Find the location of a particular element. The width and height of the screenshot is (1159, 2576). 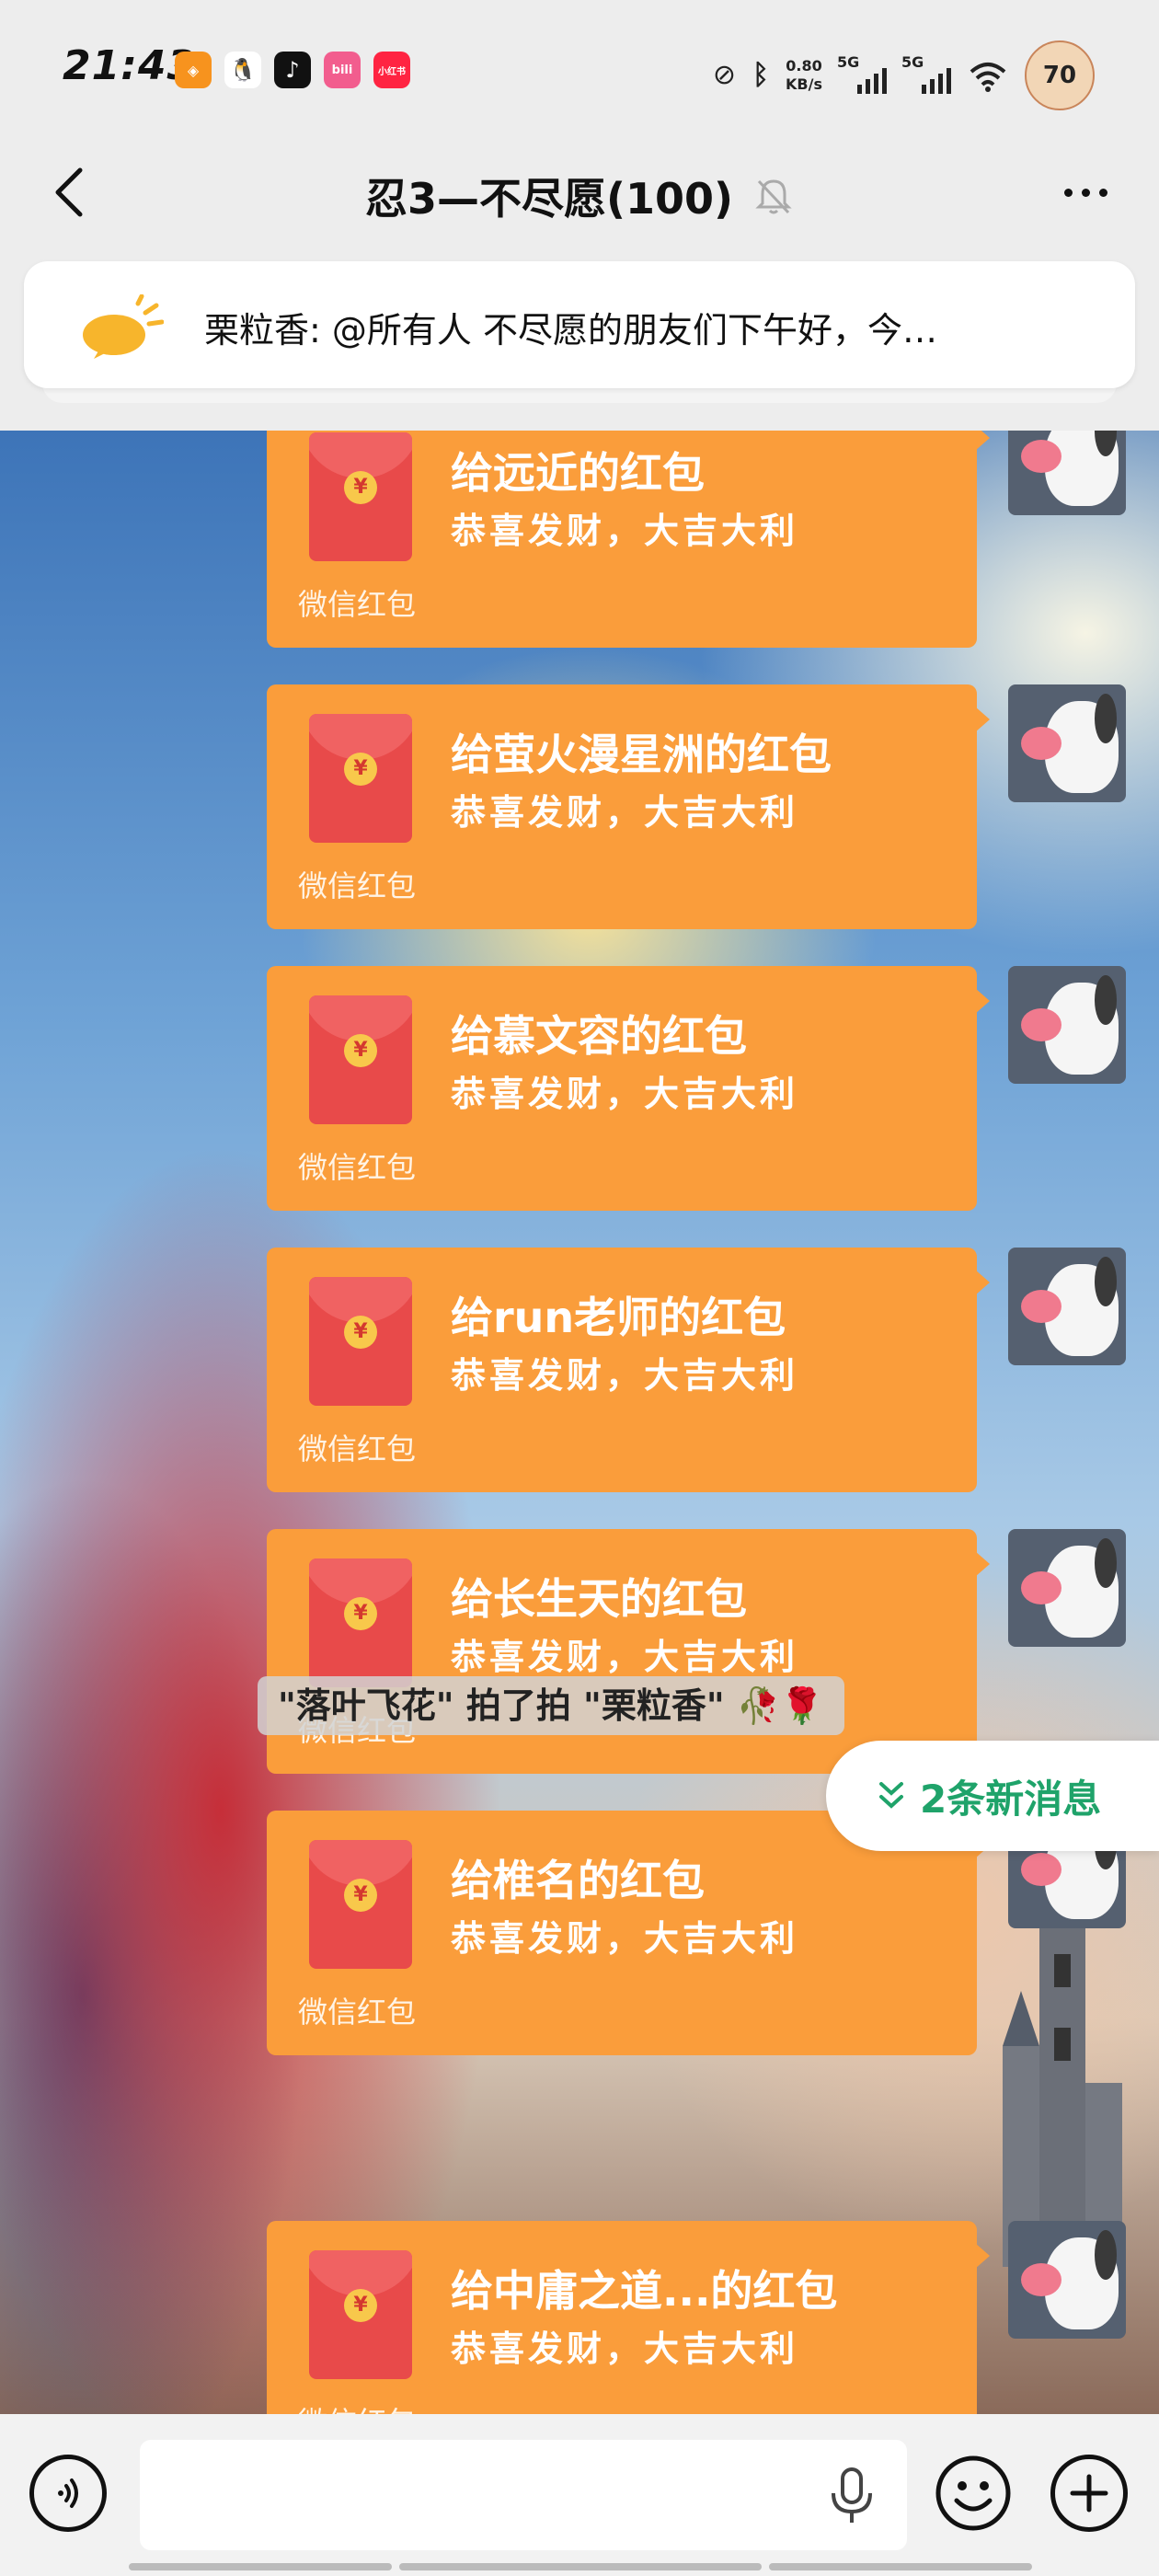

double-chevron-down-icon is located at coordinates (891, 1795).